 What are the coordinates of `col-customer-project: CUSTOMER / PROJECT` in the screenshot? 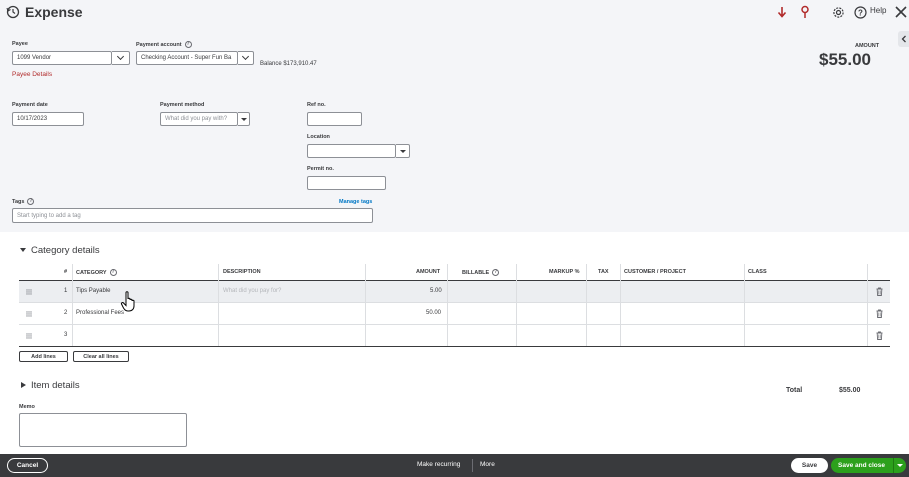 It's located at (655, 272).